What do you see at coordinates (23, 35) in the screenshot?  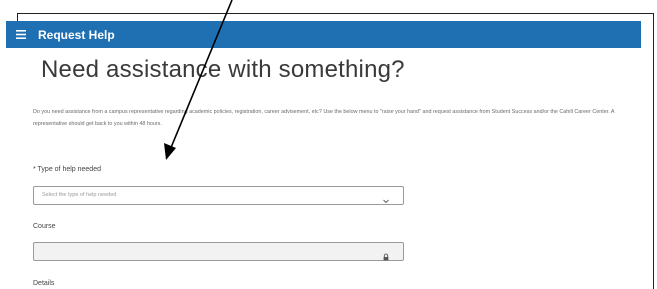 I see `hamburger-menu-icon` at bounding box center [23, 35].